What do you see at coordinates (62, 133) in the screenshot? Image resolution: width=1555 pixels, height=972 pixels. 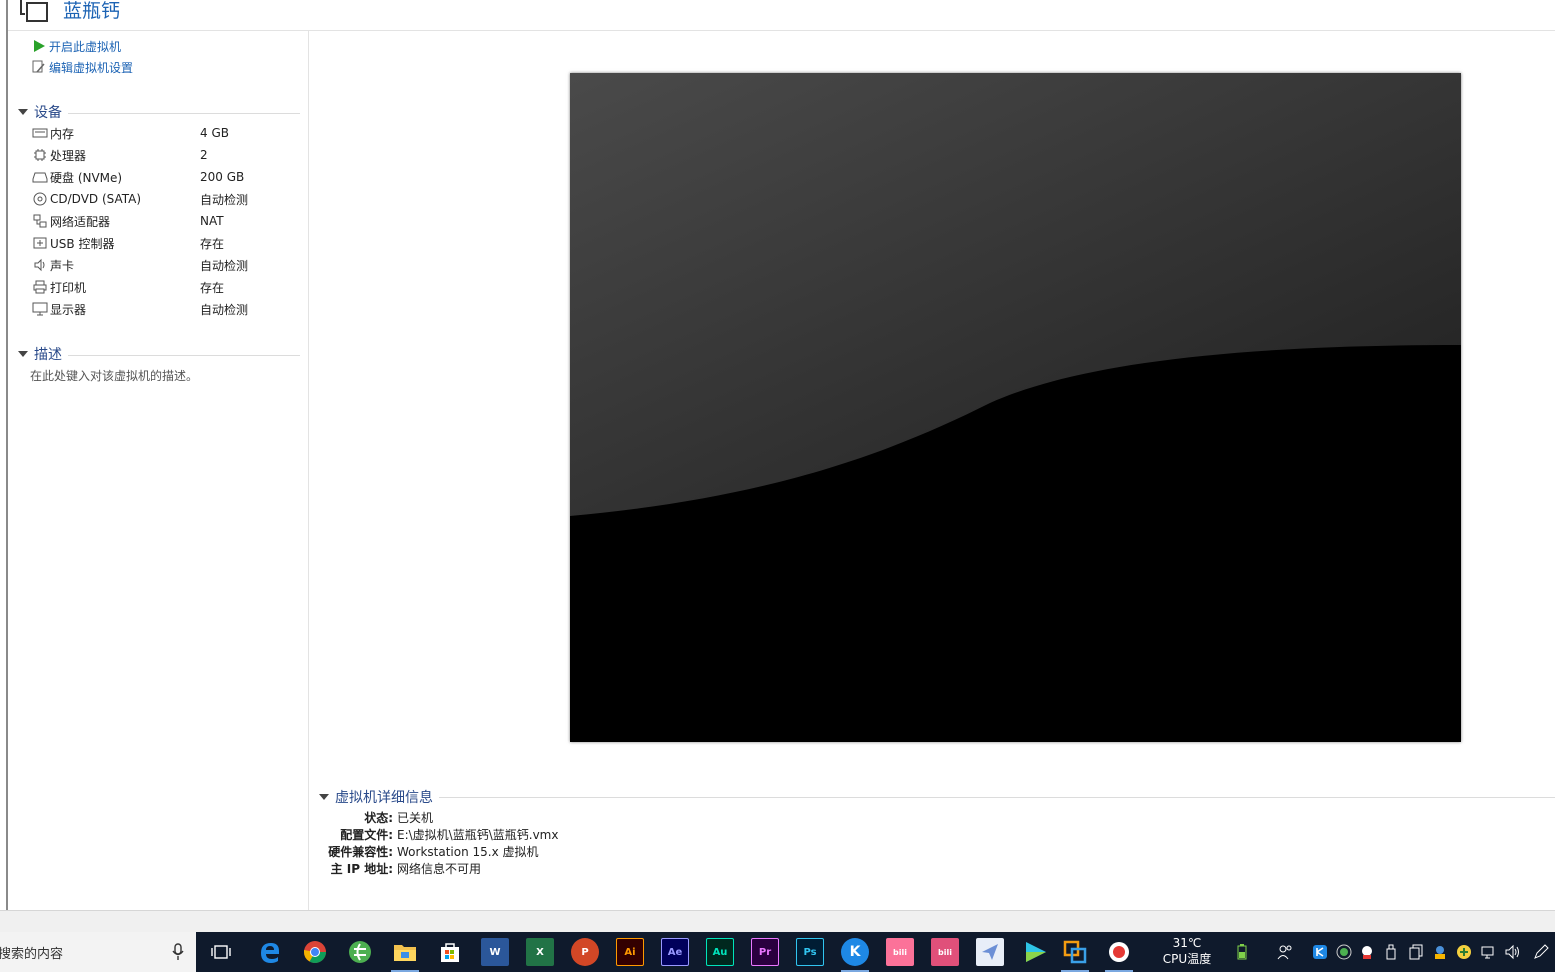 I see `device-name: 内存` at bounding box center [62, 133].